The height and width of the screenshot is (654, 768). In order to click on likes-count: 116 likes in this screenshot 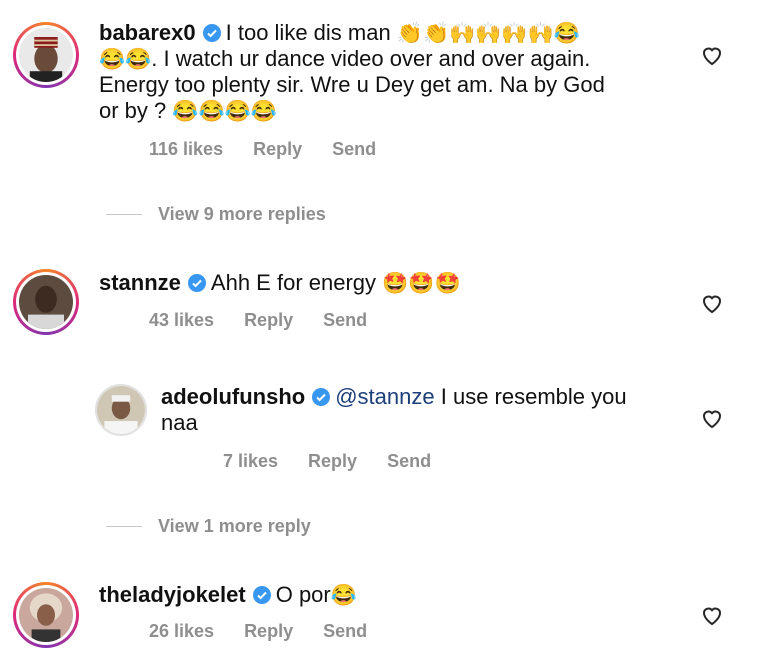, I will do `click(186, 149)`.